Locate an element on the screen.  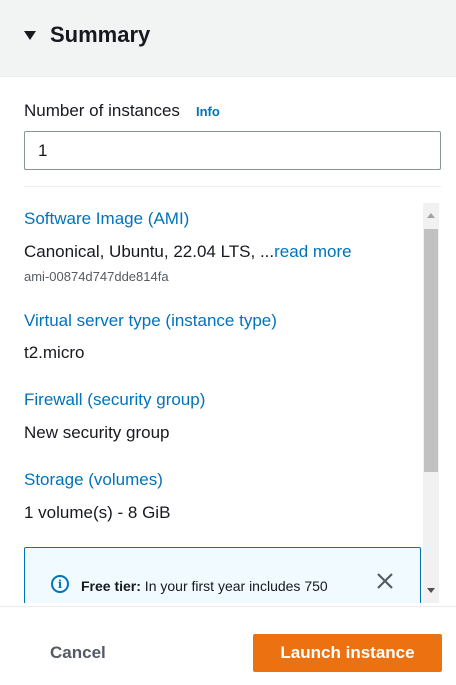
storage-title-link: Storage (volumes) is located at coordinates (93, 480).